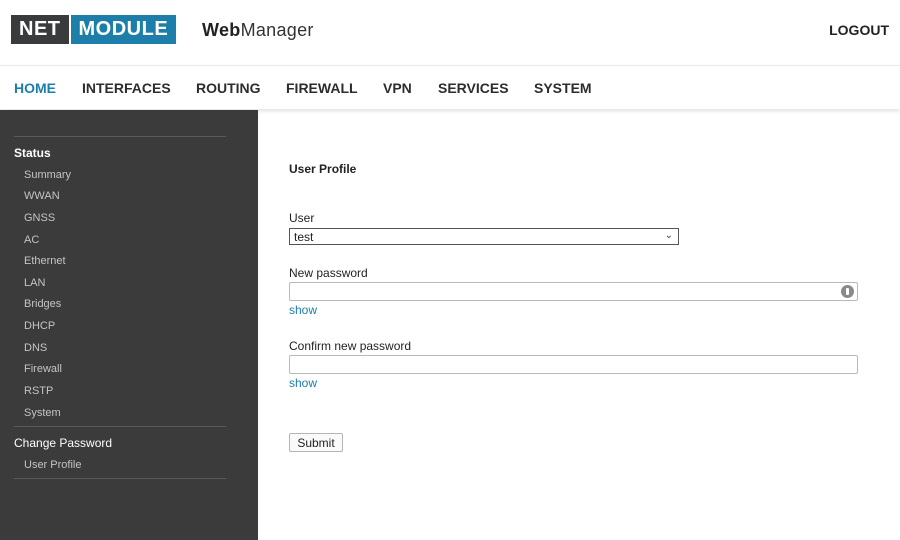 This screenshot has width=900, height=540. What do you see at coordinates (397, 88) in the screenshot?
I see `nav-vpn: VPN` at bounding box center [397, 88].